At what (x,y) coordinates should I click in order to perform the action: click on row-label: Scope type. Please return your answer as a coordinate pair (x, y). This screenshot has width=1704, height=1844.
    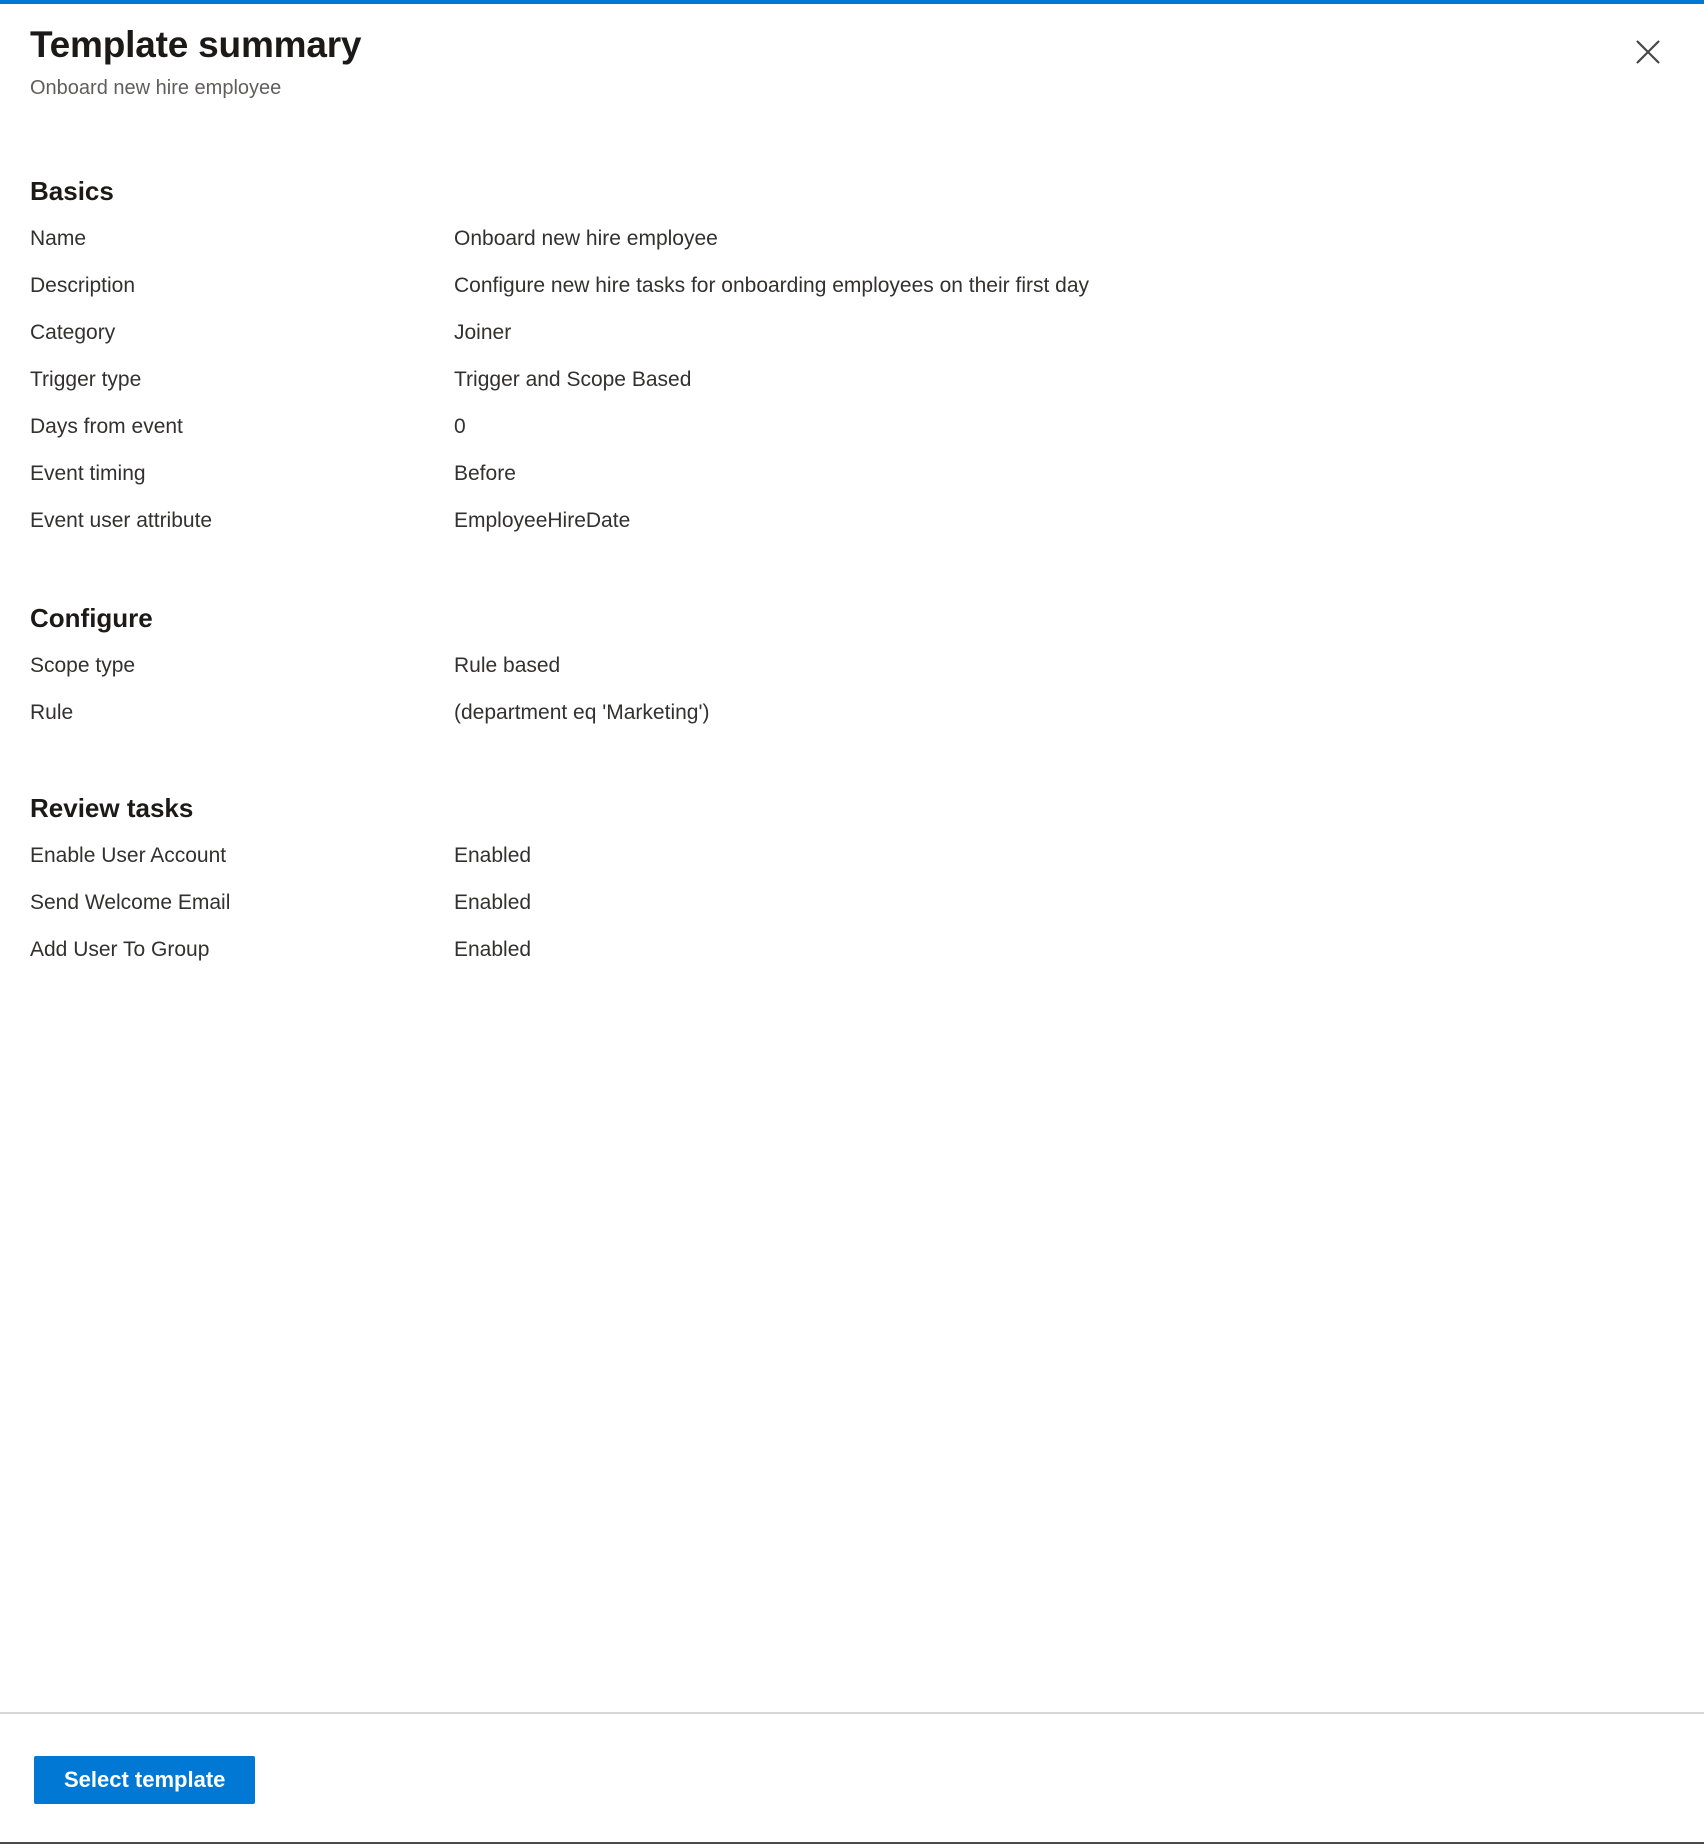
    Looking at the image, I should click on (83, 665).